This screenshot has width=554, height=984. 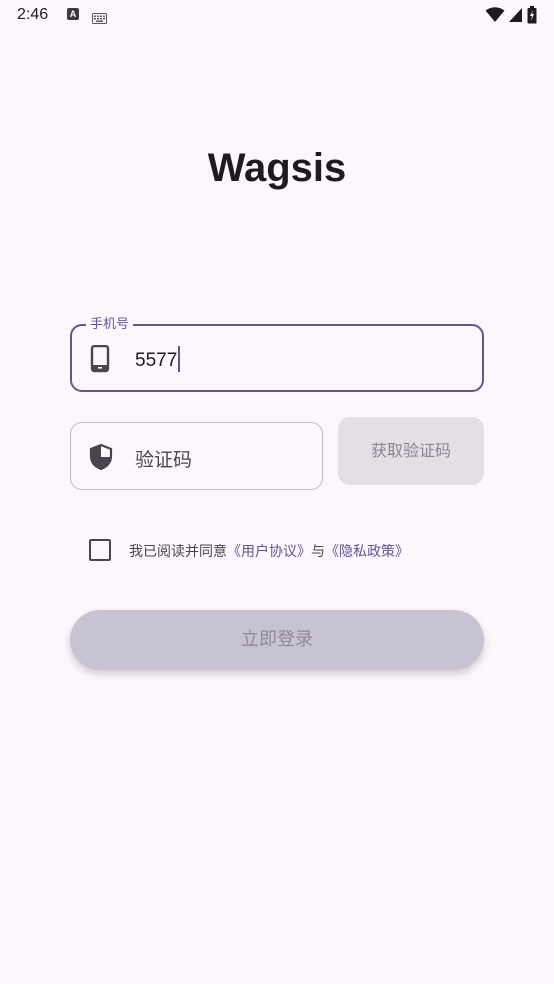 I want to click on privacy-policy-link: 《隐私政策》, so click(x=367, y=552).